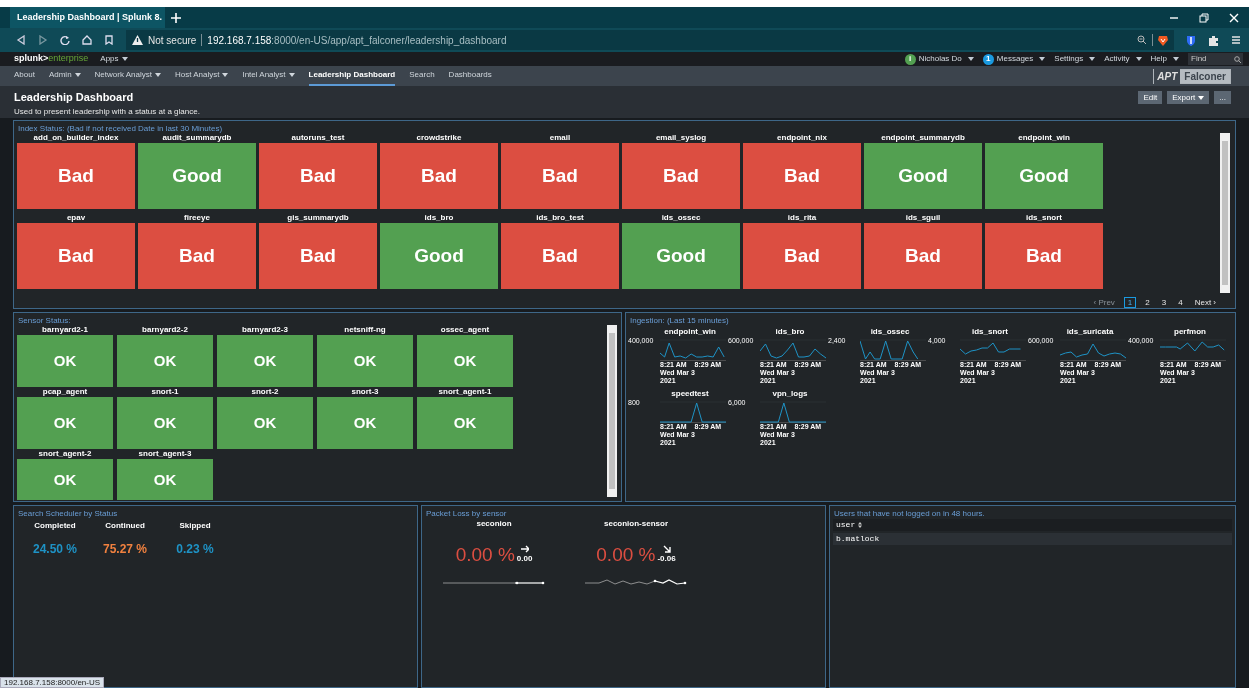  What do you see at coordinates (44, 320) in the screenshot?
I see `panel-title: Sensor Status:` at bounding box center [44, 320].